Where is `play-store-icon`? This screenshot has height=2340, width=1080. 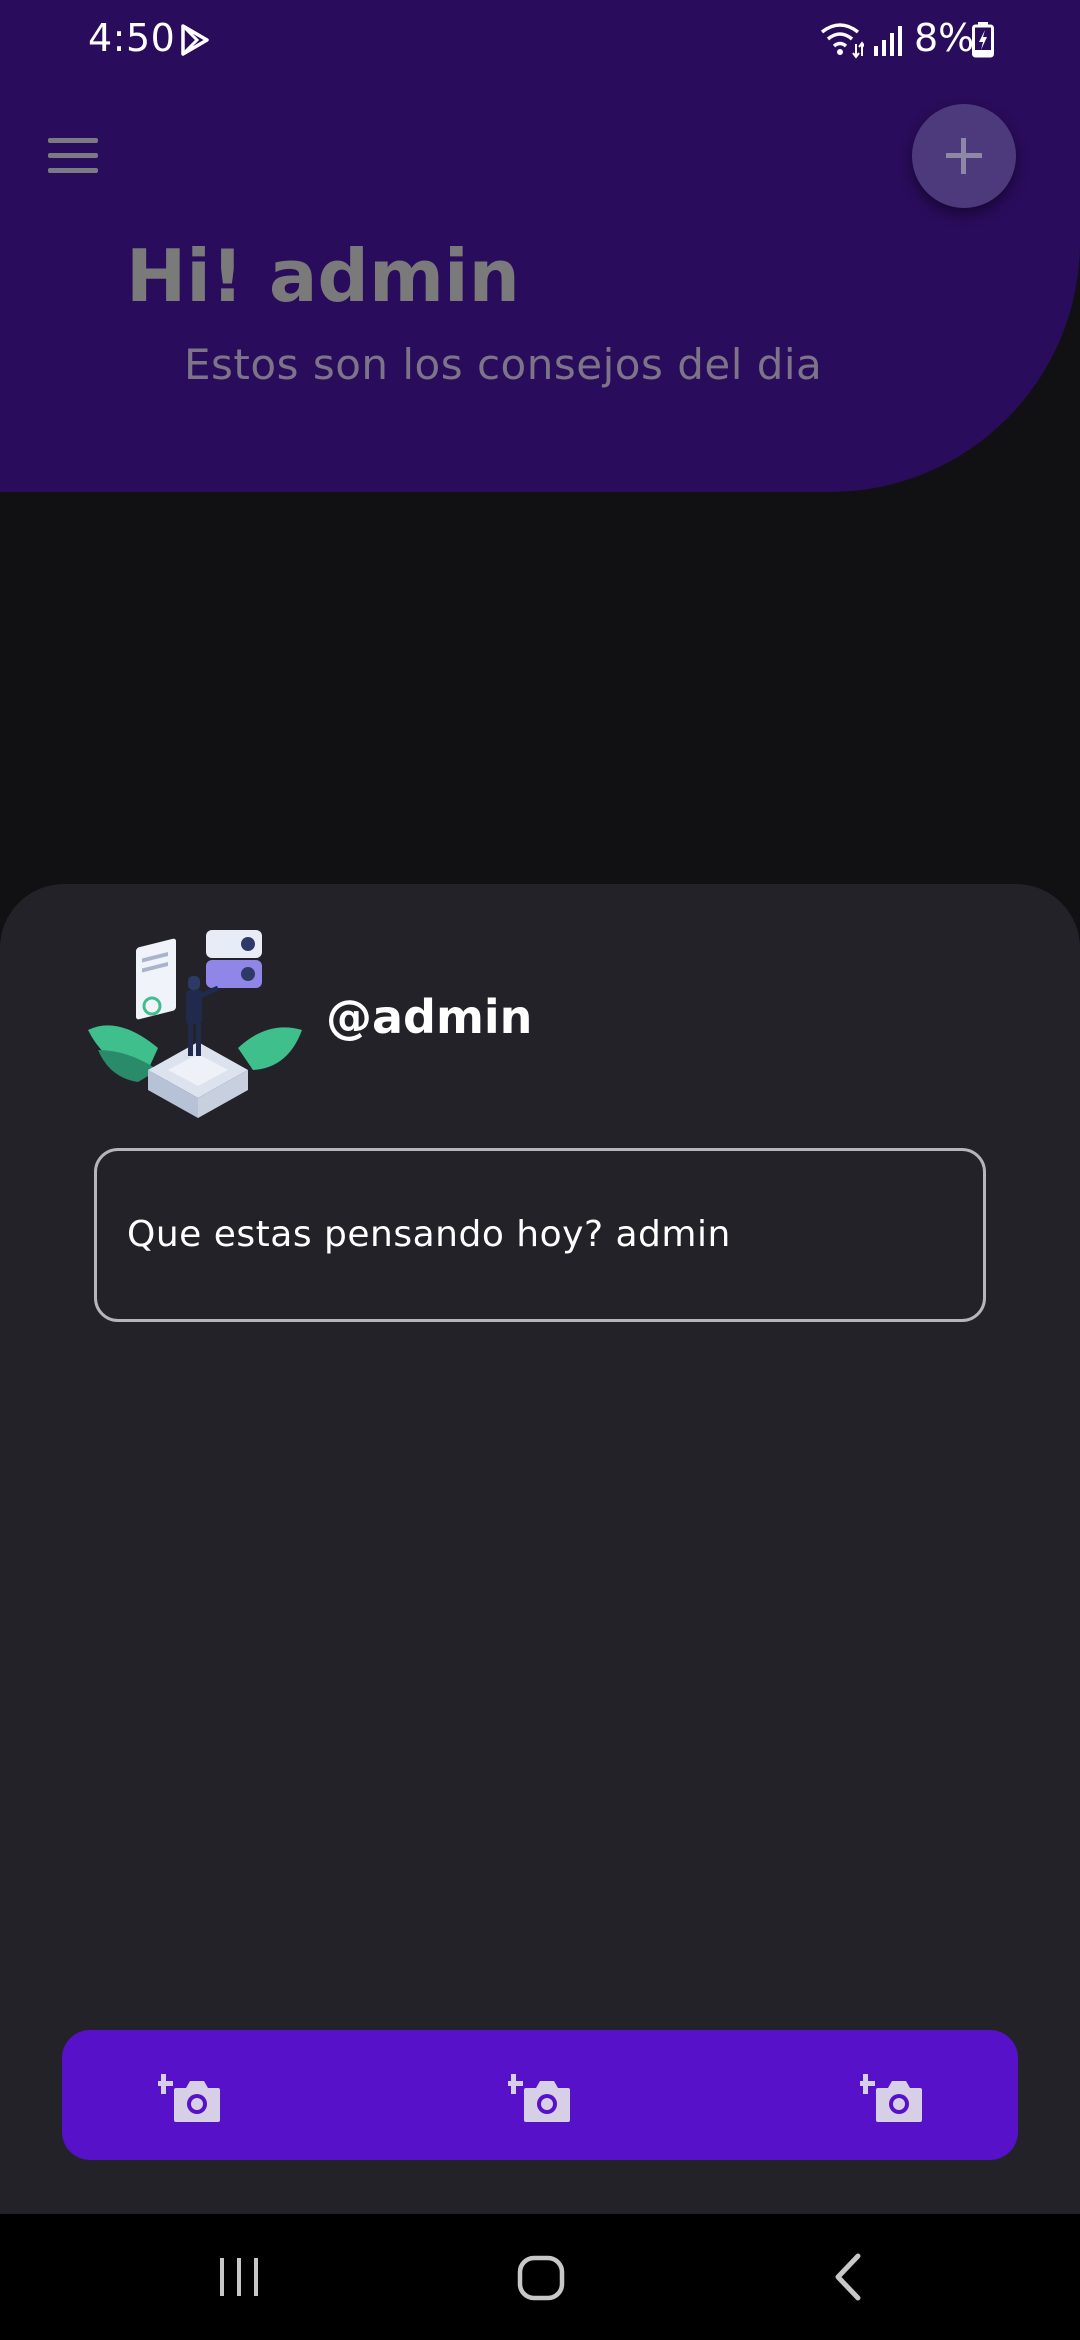
play-store-icon is located at coordinates (195, 40).